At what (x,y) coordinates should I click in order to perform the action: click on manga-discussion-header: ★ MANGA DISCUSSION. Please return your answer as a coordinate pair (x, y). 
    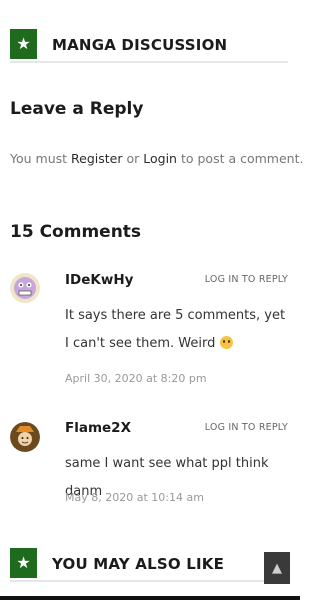
    Looking at the image, I should click on (149, 46).